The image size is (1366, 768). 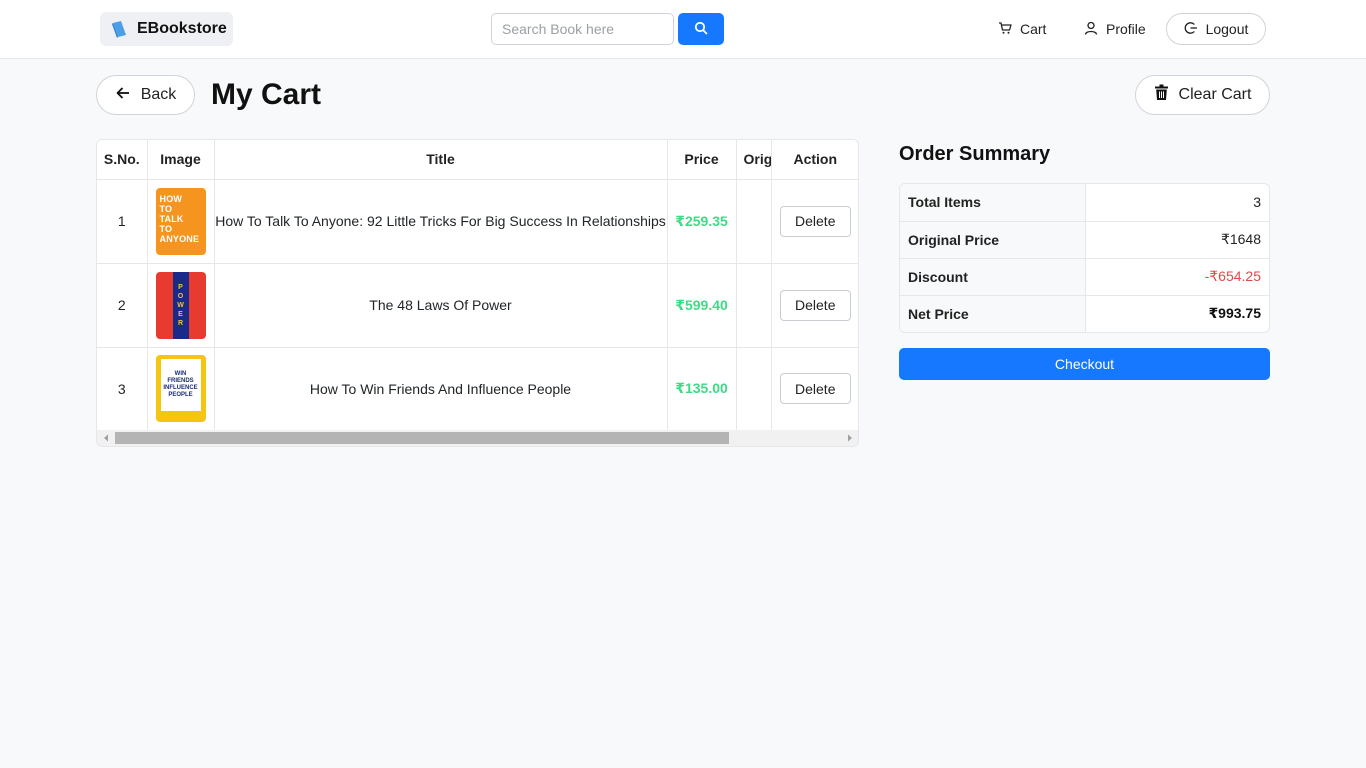 What do you see at coordinates (122, 221) in the screenshot?
I see `row-sno: 1` at bounding box center [122, 221].